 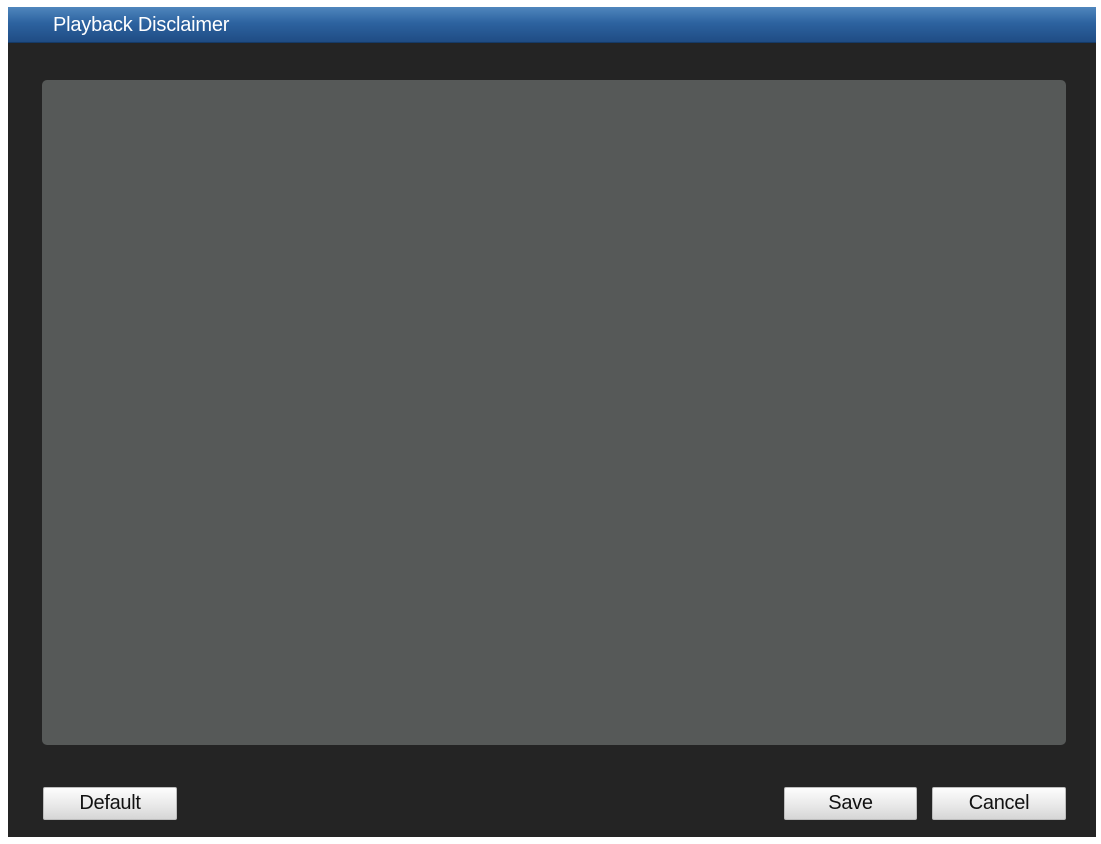 I want to click on cancel-button: Cancel, so click(x=999, y=803).